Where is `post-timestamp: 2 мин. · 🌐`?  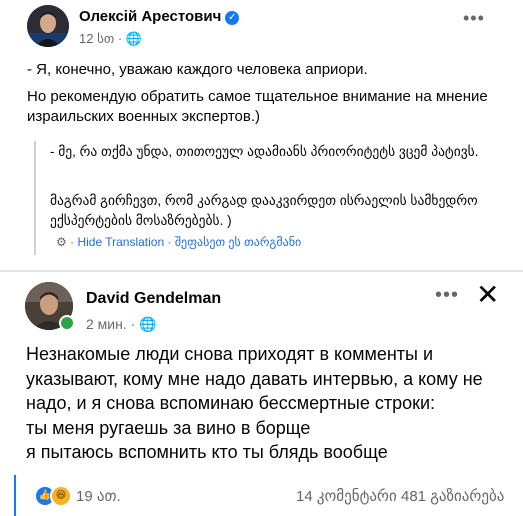 post-timestamp: 2 мин. · 🌐 is located at coordinates (121, 324).